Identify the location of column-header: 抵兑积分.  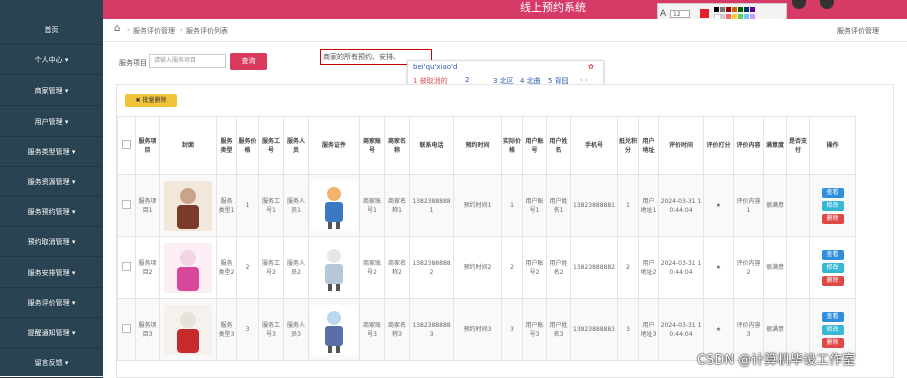
(628, 145).